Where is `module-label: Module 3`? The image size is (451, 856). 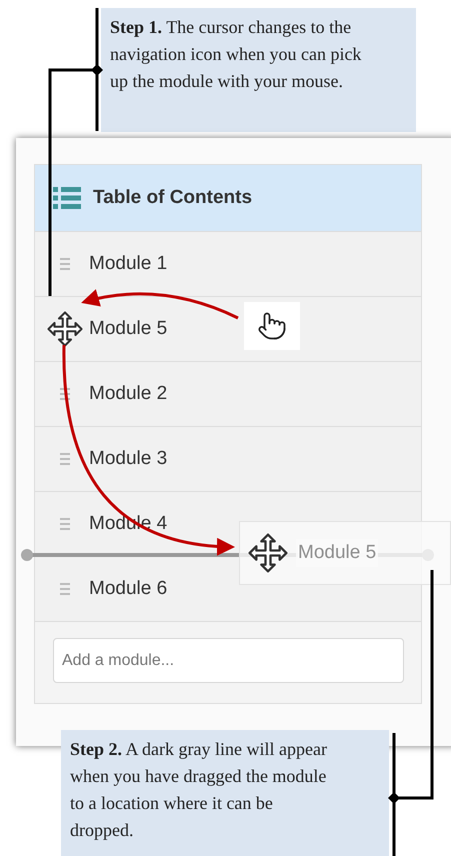 module-label: Module 3 is located at coordinates (128, 458).